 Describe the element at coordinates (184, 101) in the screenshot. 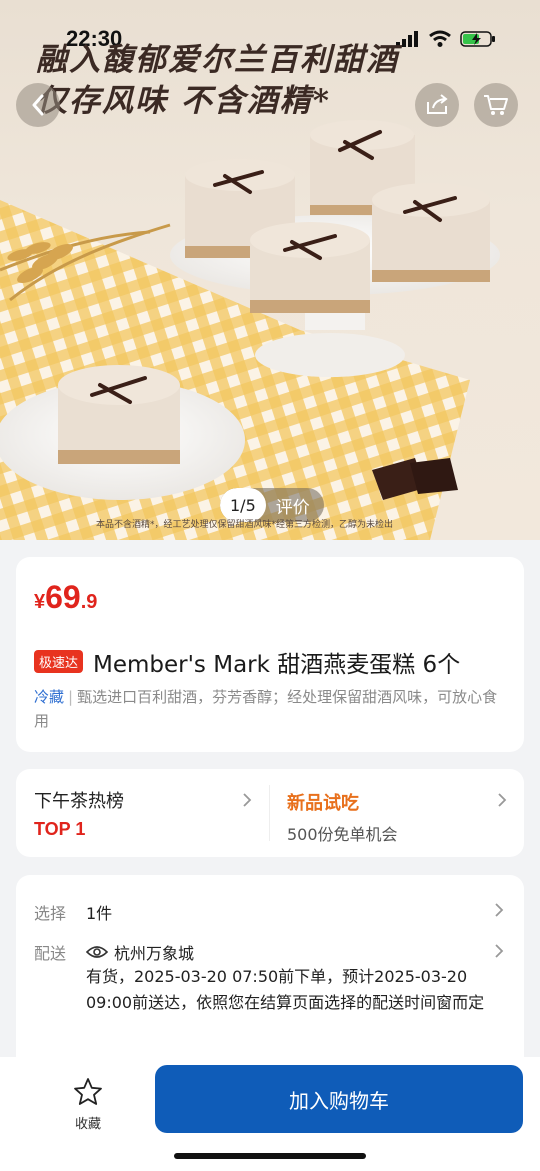

I see `headline-line-2: 仅存风味 不含酒精*` at that location.